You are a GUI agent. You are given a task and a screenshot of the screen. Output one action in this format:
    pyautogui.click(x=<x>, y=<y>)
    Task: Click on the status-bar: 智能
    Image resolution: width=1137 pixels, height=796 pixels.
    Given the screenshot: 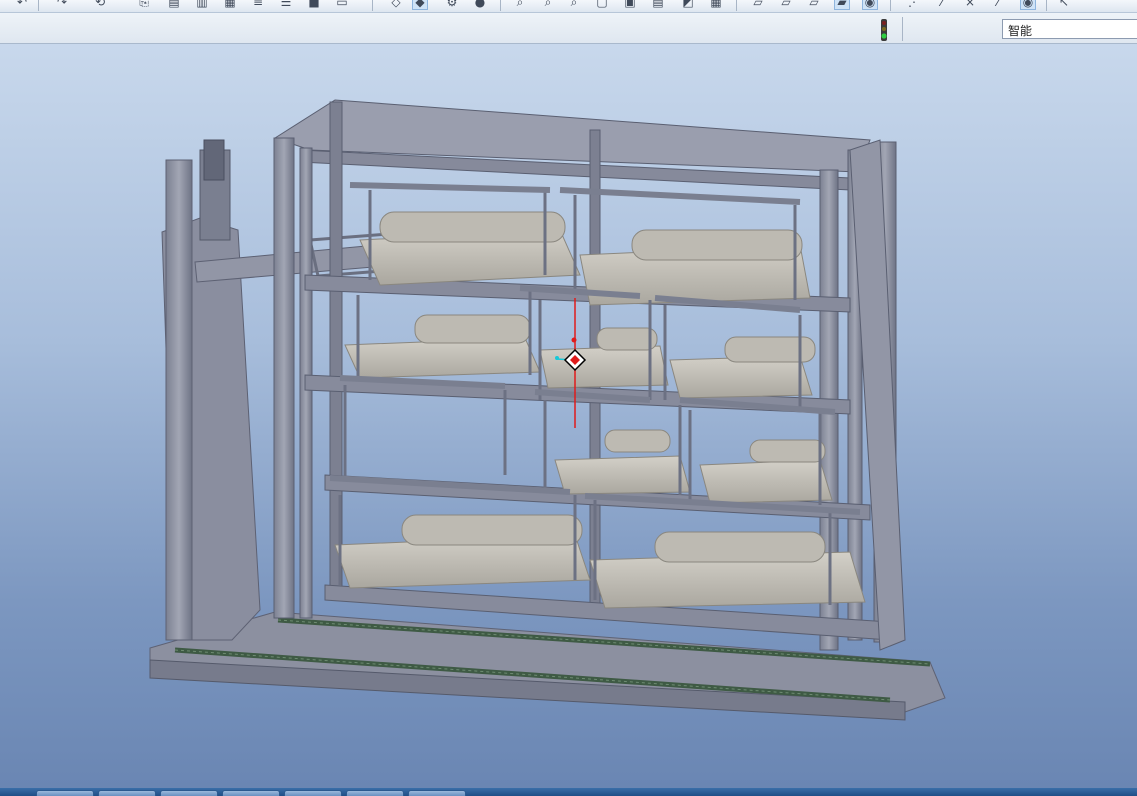 What is the action you would take?
    pyautogui.click(x=568, y=28)
    